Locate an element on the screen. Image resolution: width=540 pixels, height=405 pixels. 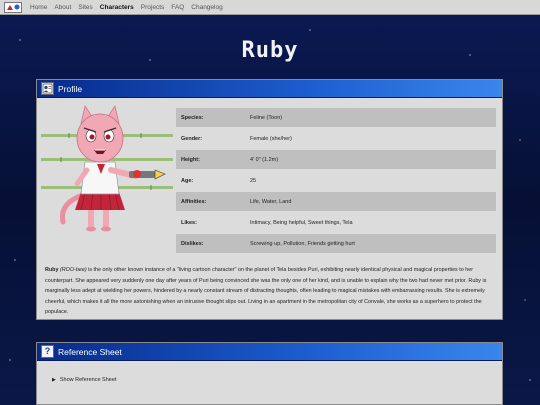
nav-link-characters: Characters is located at coordinates (117, 7).